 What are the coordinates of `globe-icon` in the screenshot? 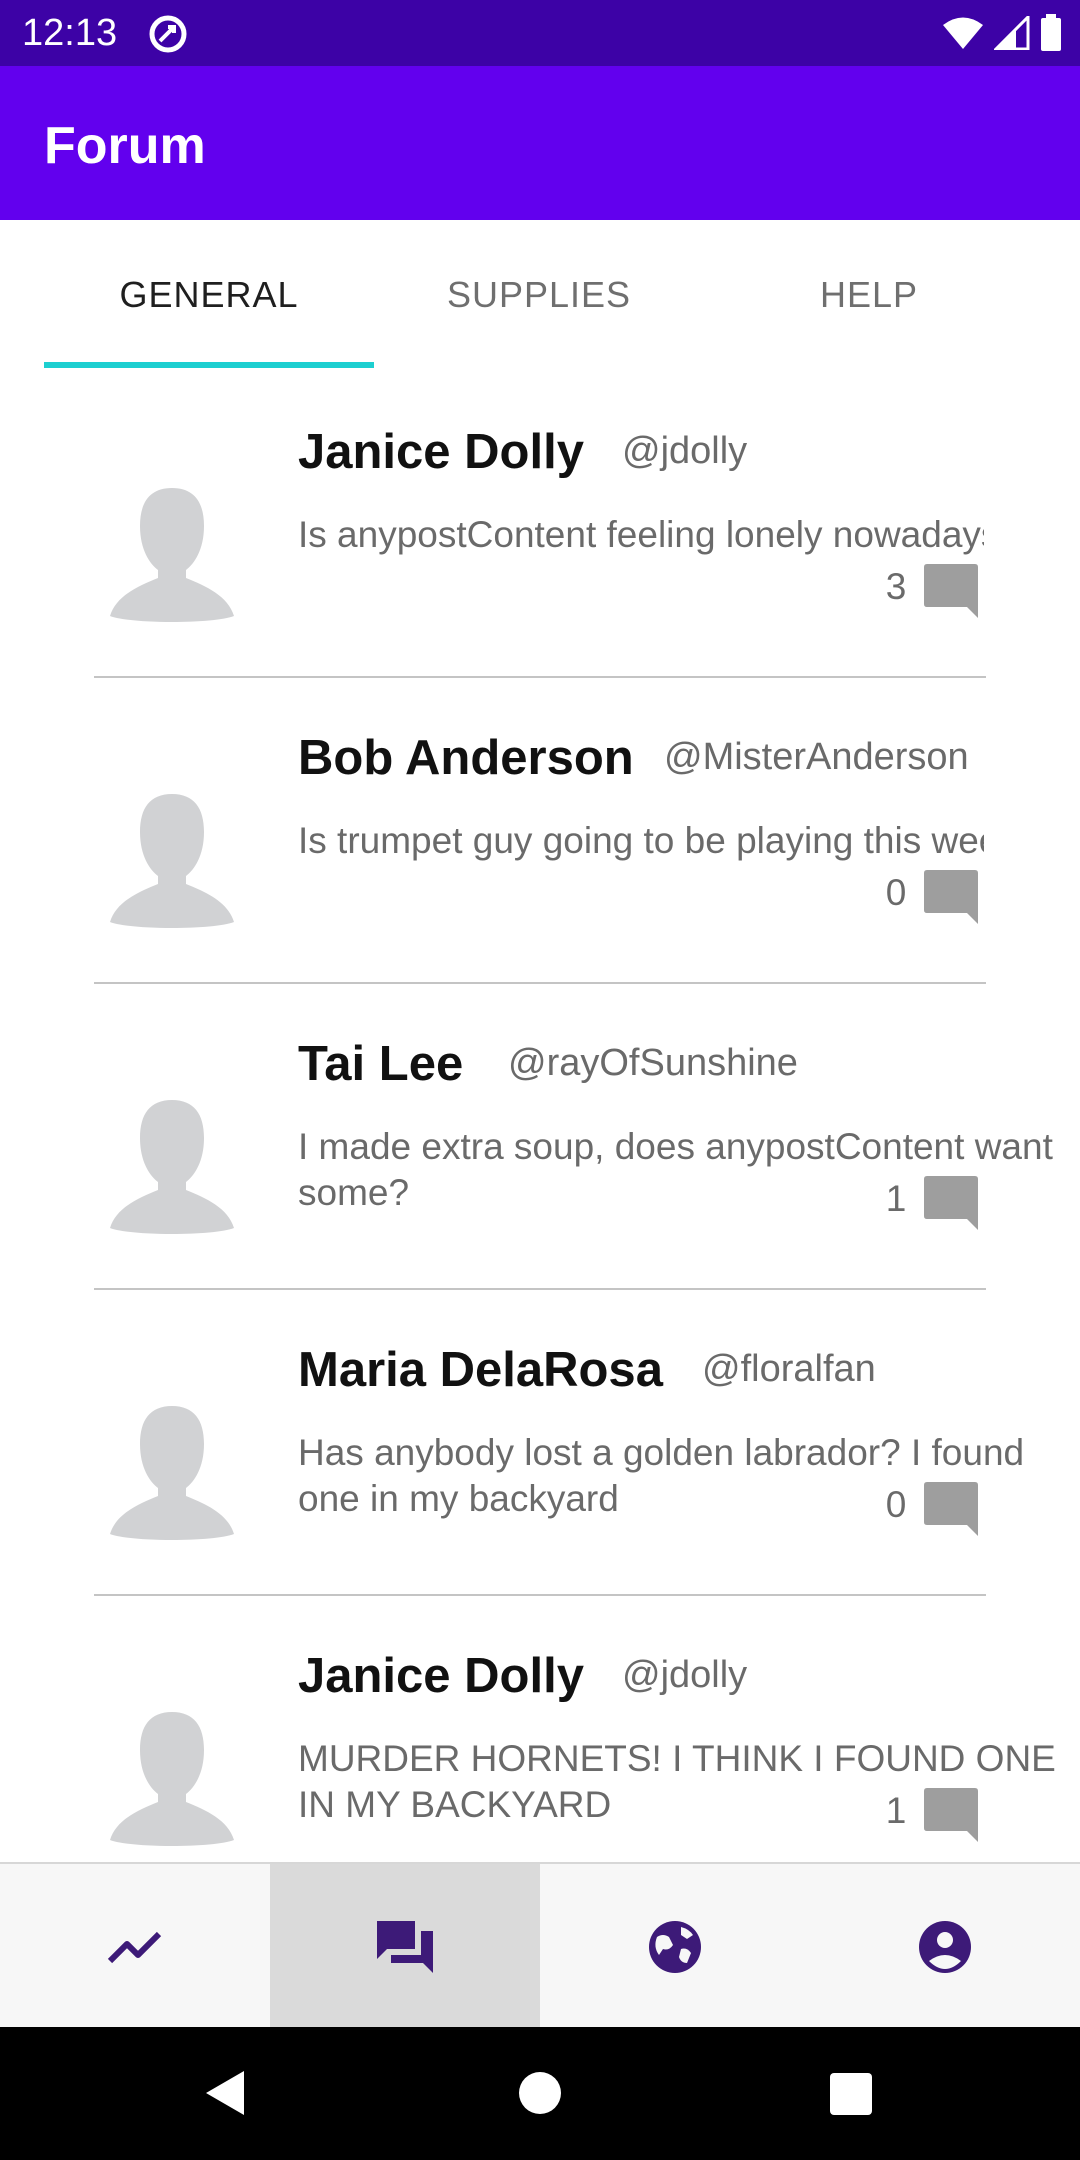 It's located at (675, 1946).